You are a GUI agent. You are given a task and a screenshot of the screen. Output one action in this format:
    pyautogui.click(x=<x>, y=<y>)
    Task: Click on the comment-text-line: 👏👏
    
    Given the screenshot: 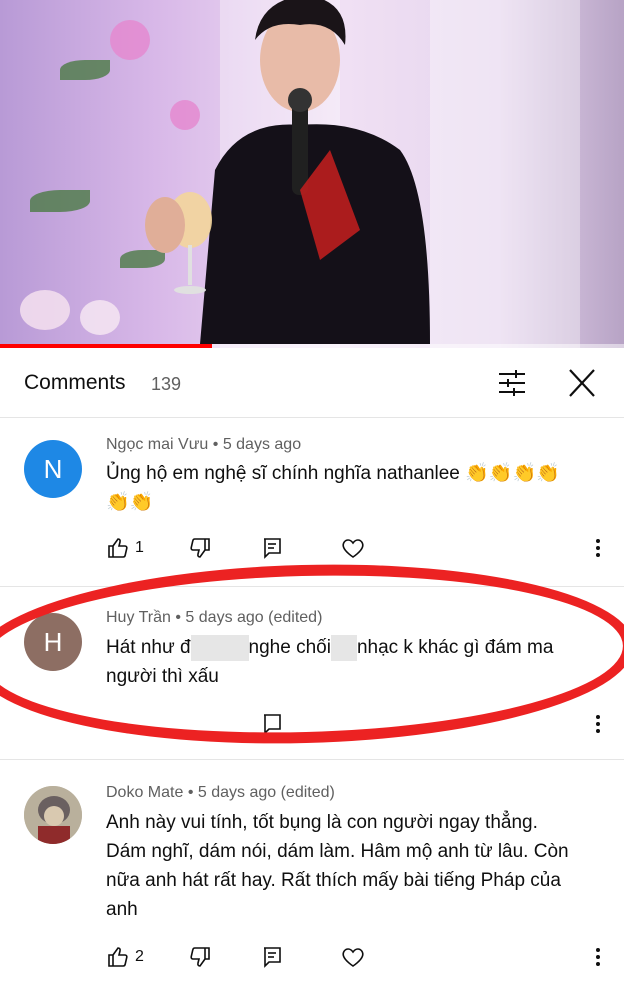 What is the action you would take?
    pyautogui.click(x=130, y=502)
    